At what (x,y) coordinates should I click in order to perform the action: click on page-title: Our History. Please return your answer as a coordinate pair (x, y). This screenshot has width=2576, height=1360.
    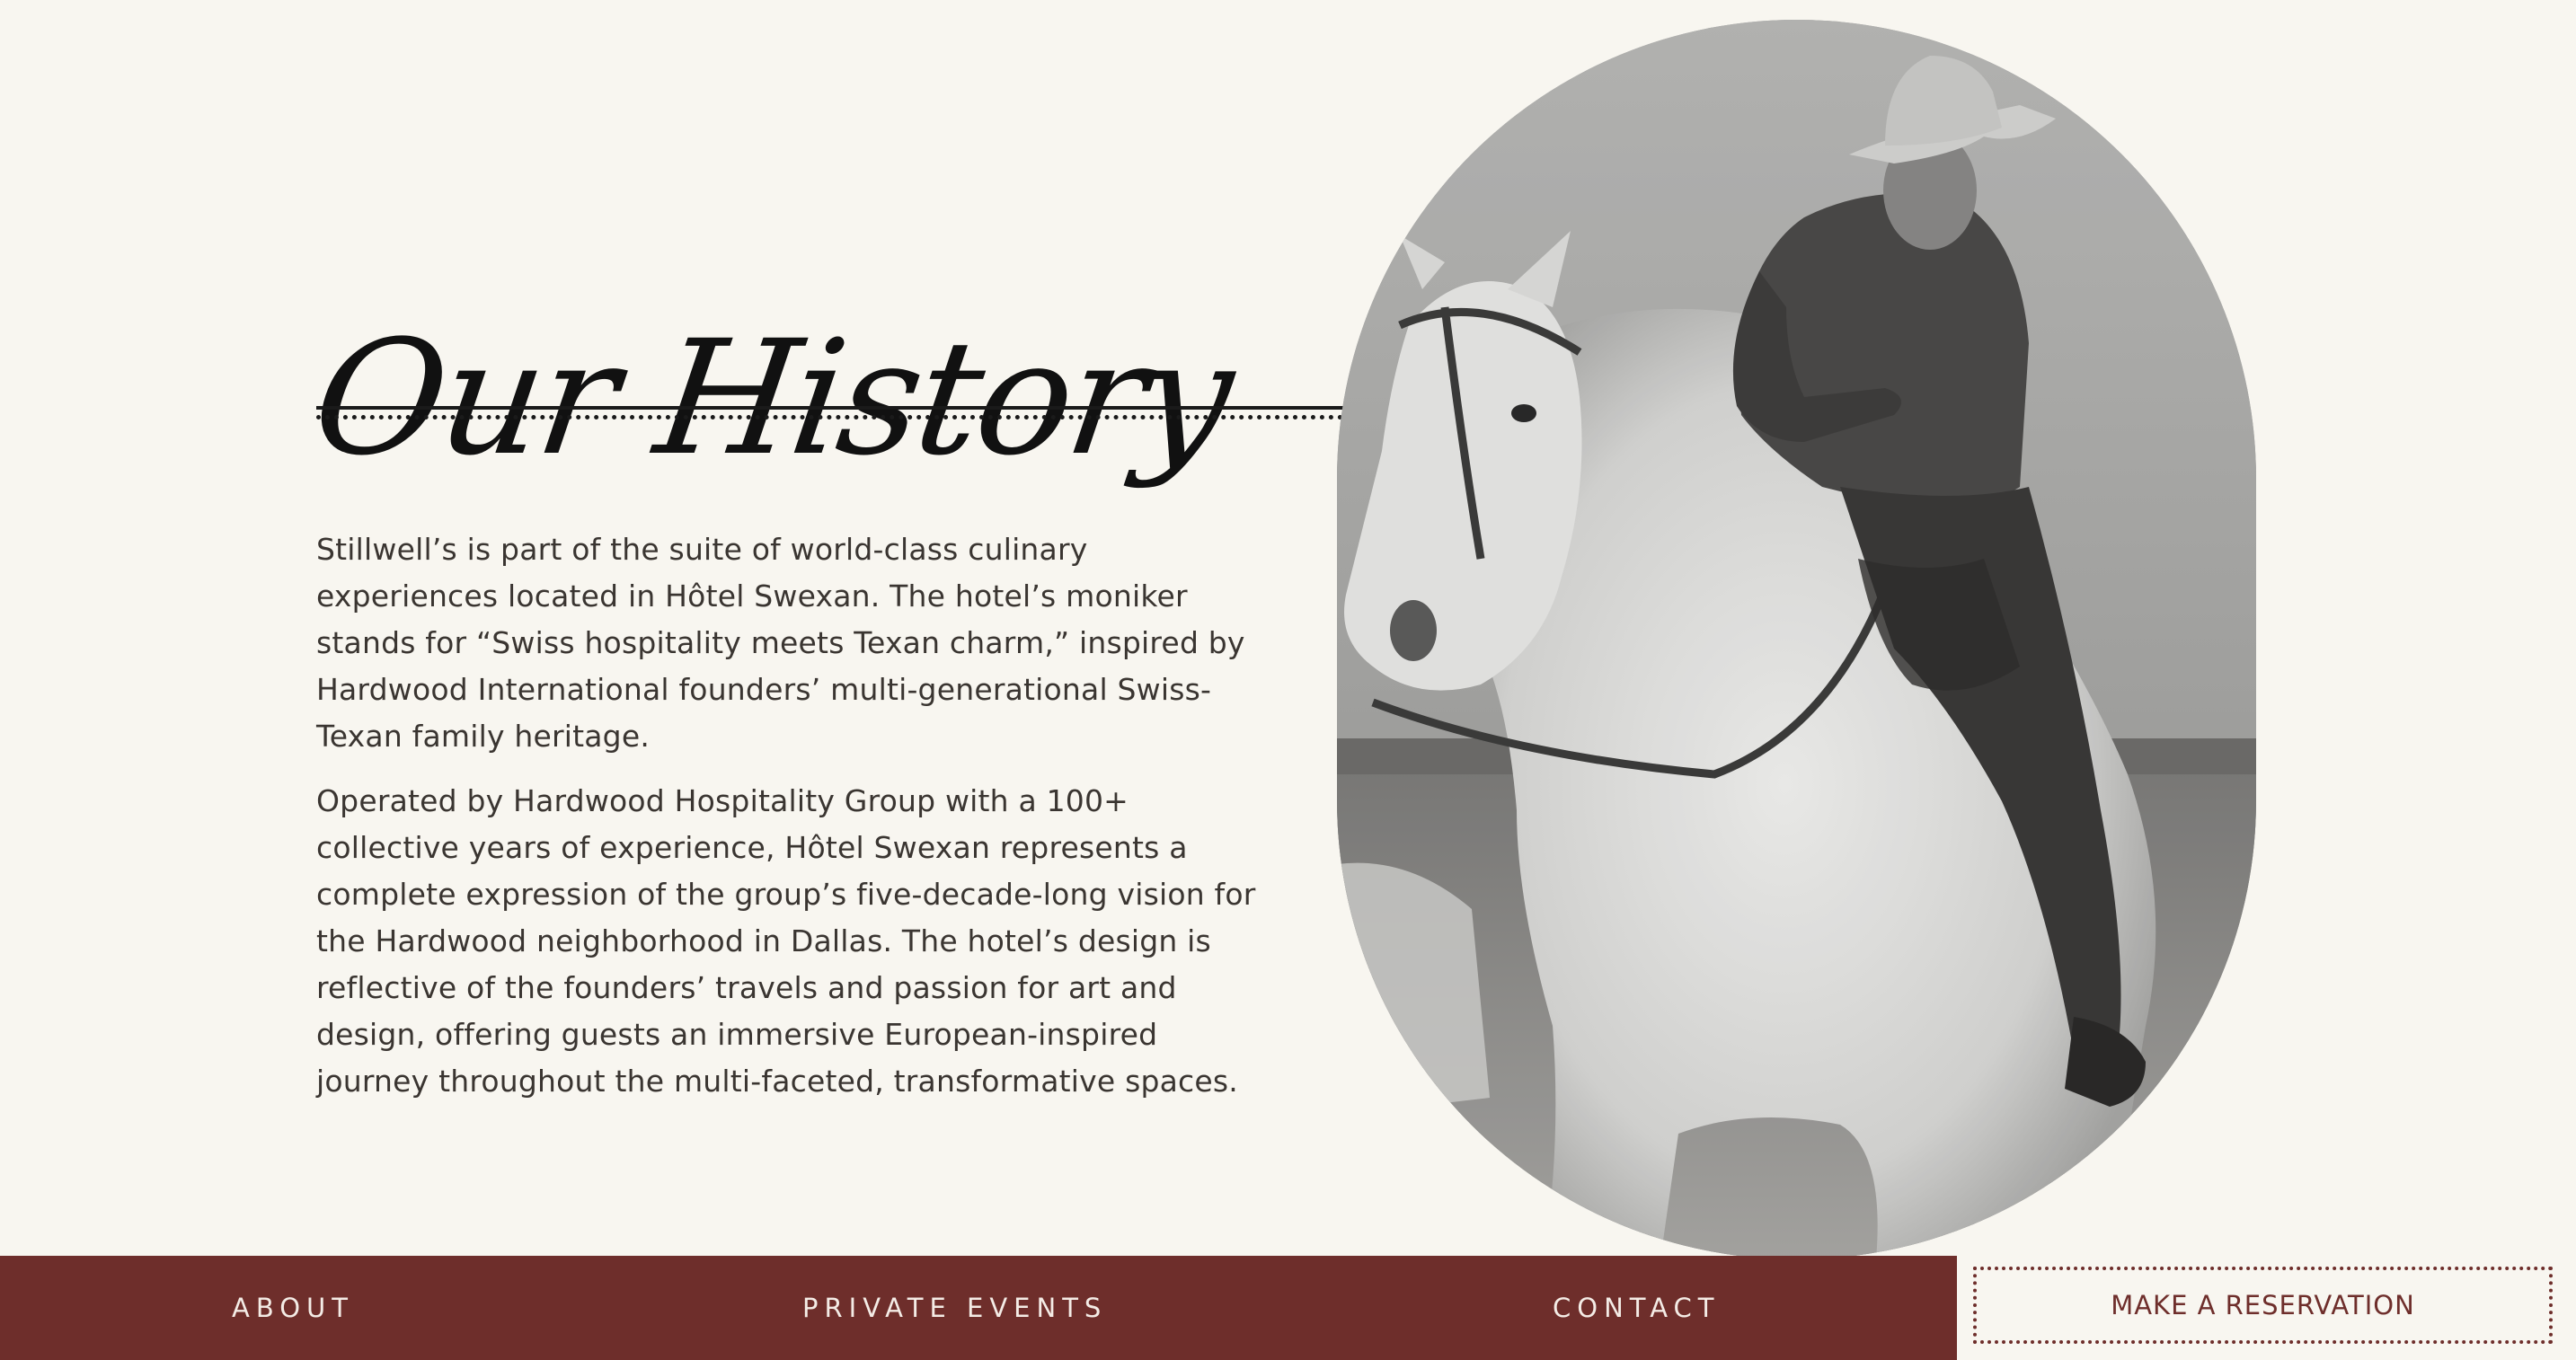
    Looking at the image, I should click on (772, 397).